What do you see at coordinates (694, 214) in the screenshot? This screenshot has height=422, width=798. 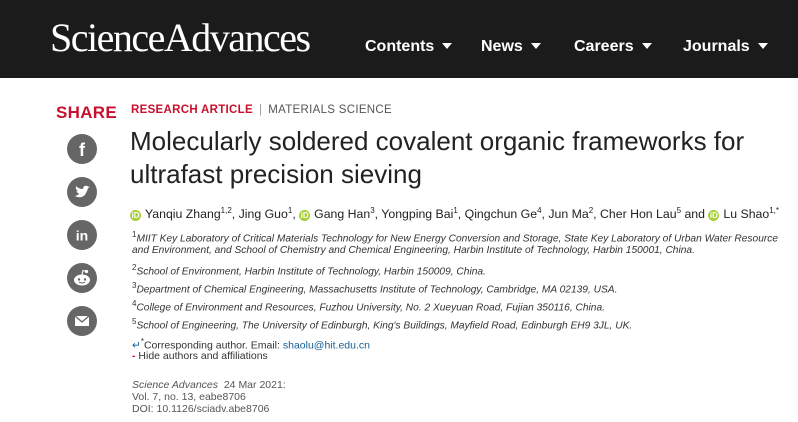 I see `and-word: and` at bounding box center [694, 214].